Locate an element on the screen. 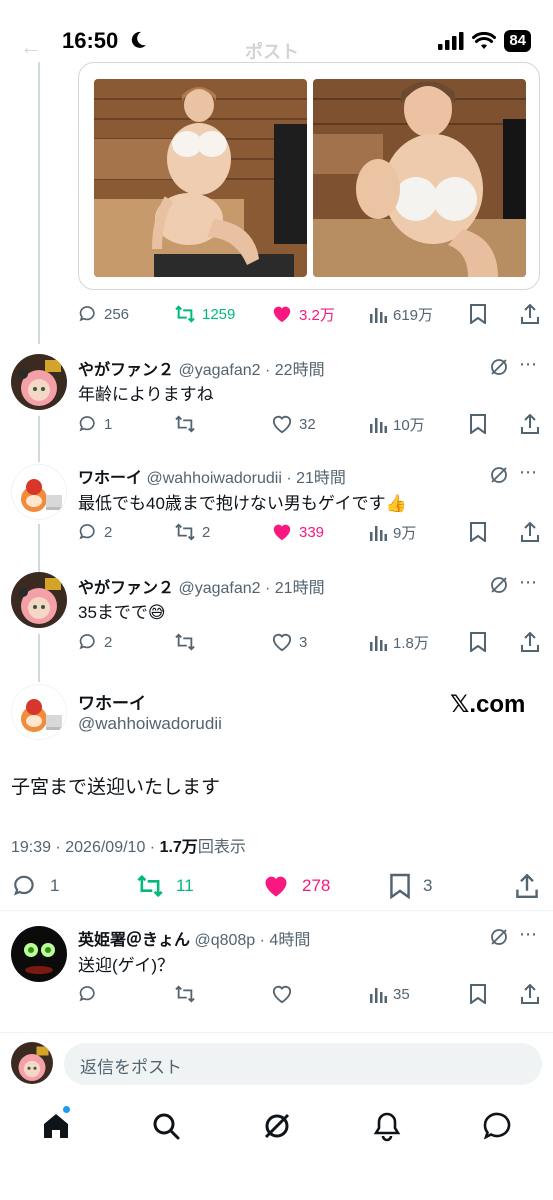  my-avatar is located at coordinates (32, 1063).